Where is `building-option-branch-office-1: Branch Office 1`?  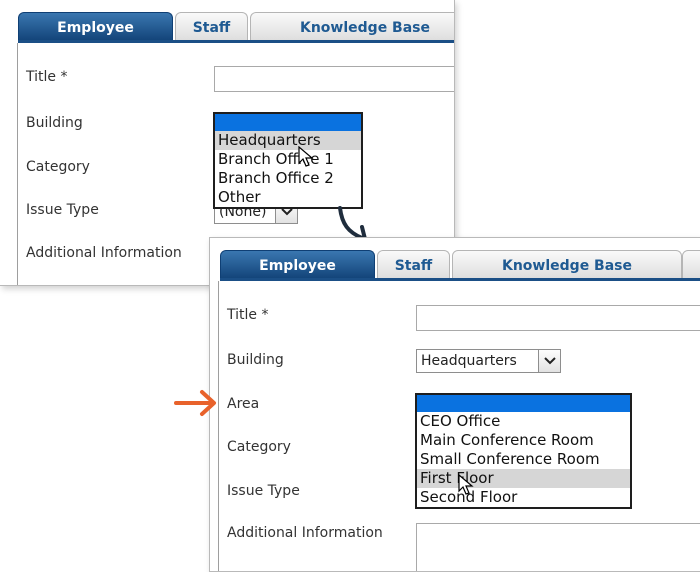
building-option-branch-office-1: Branch Office 1 is located at coordinates (288, 159).